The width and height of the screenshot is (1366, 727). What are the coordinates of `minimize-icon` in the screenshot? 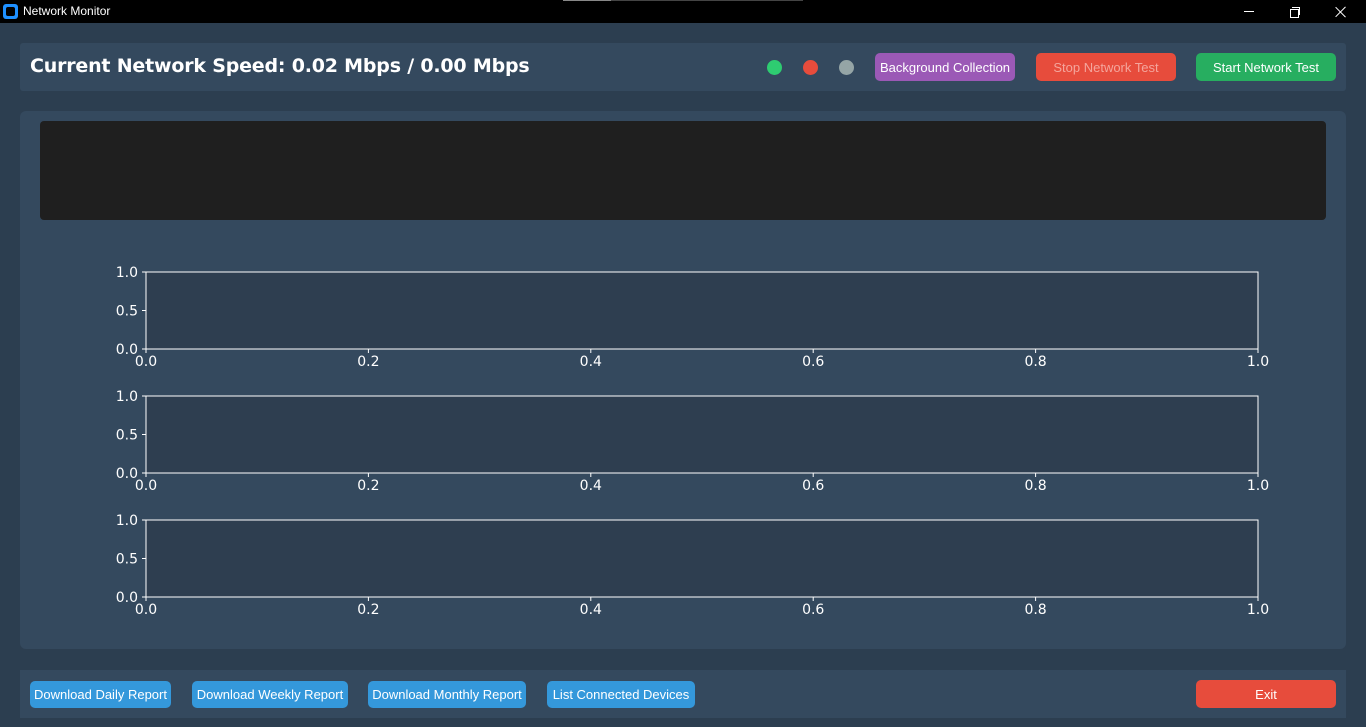 It's located at (1249, 11).